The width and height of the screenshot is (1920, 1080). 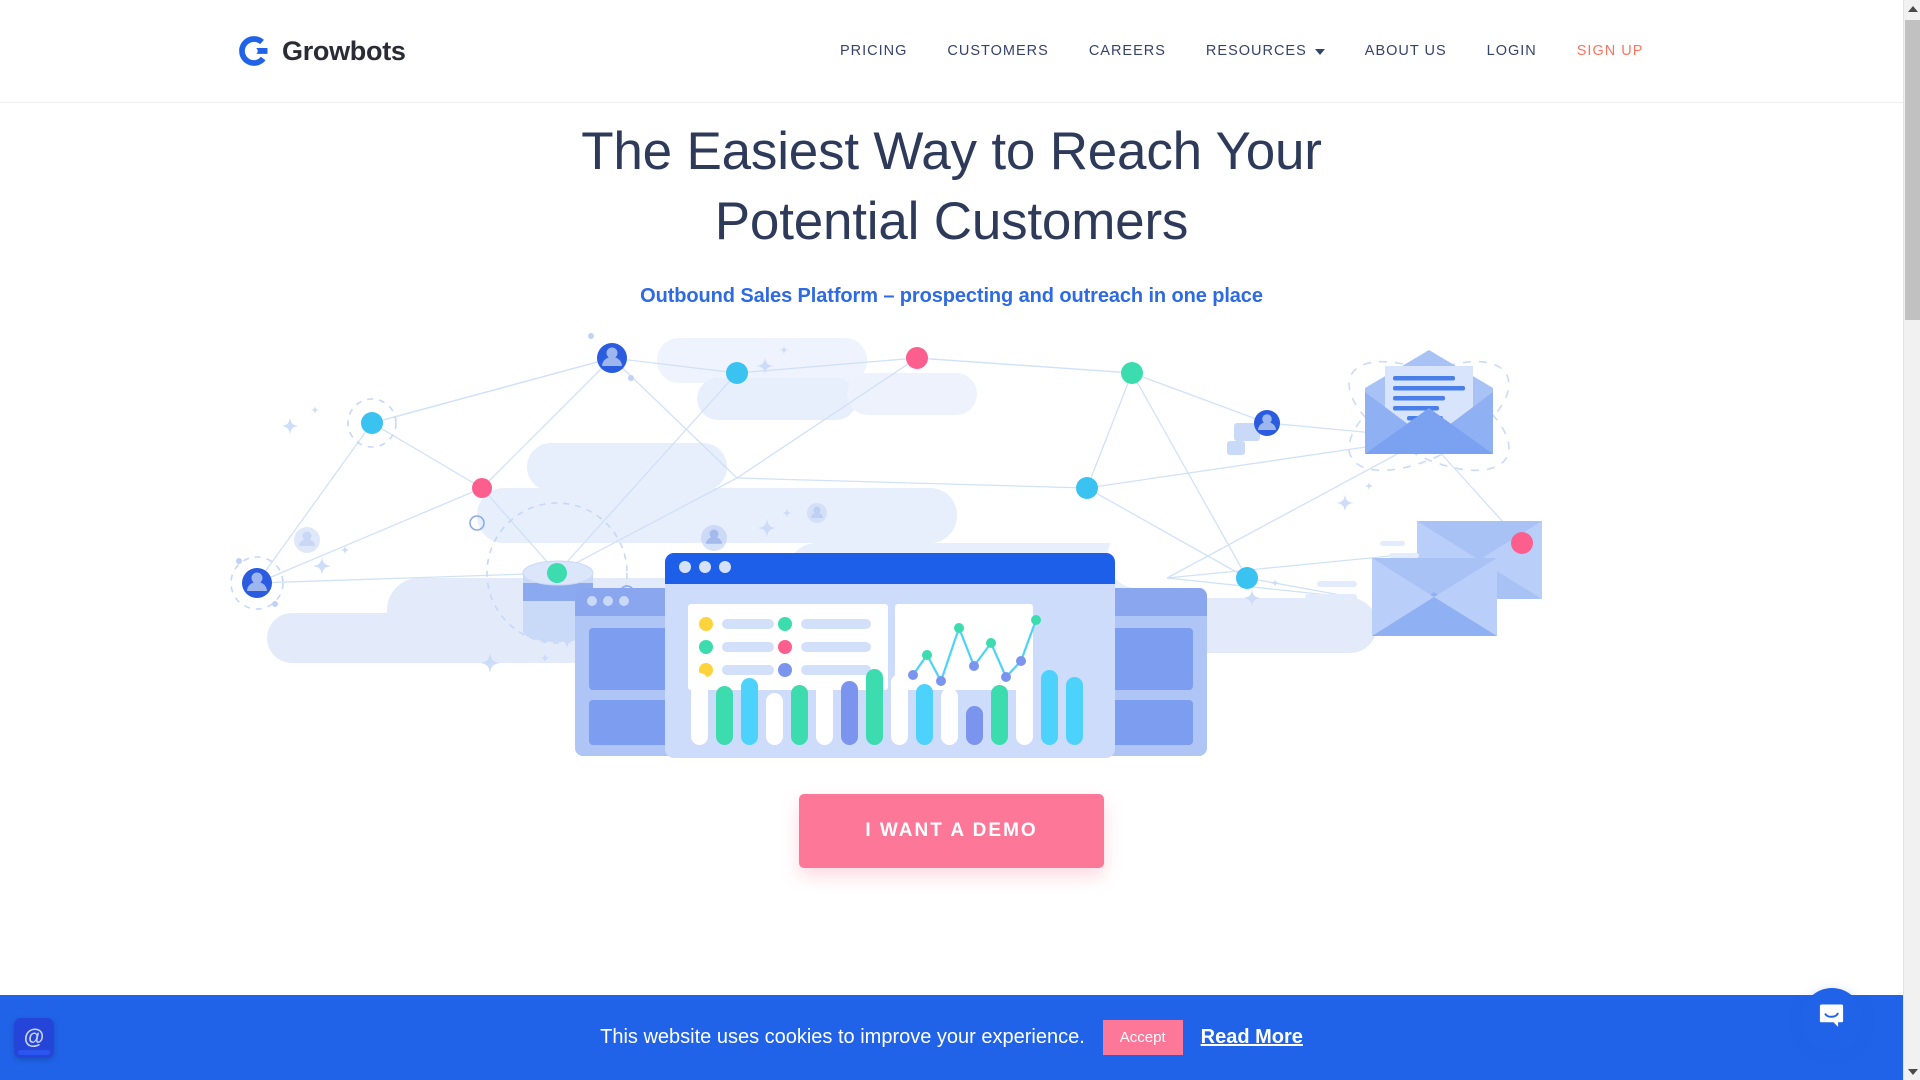 I want to click on scroll-down-arrow-icon, so click(x=1912, y=1071).